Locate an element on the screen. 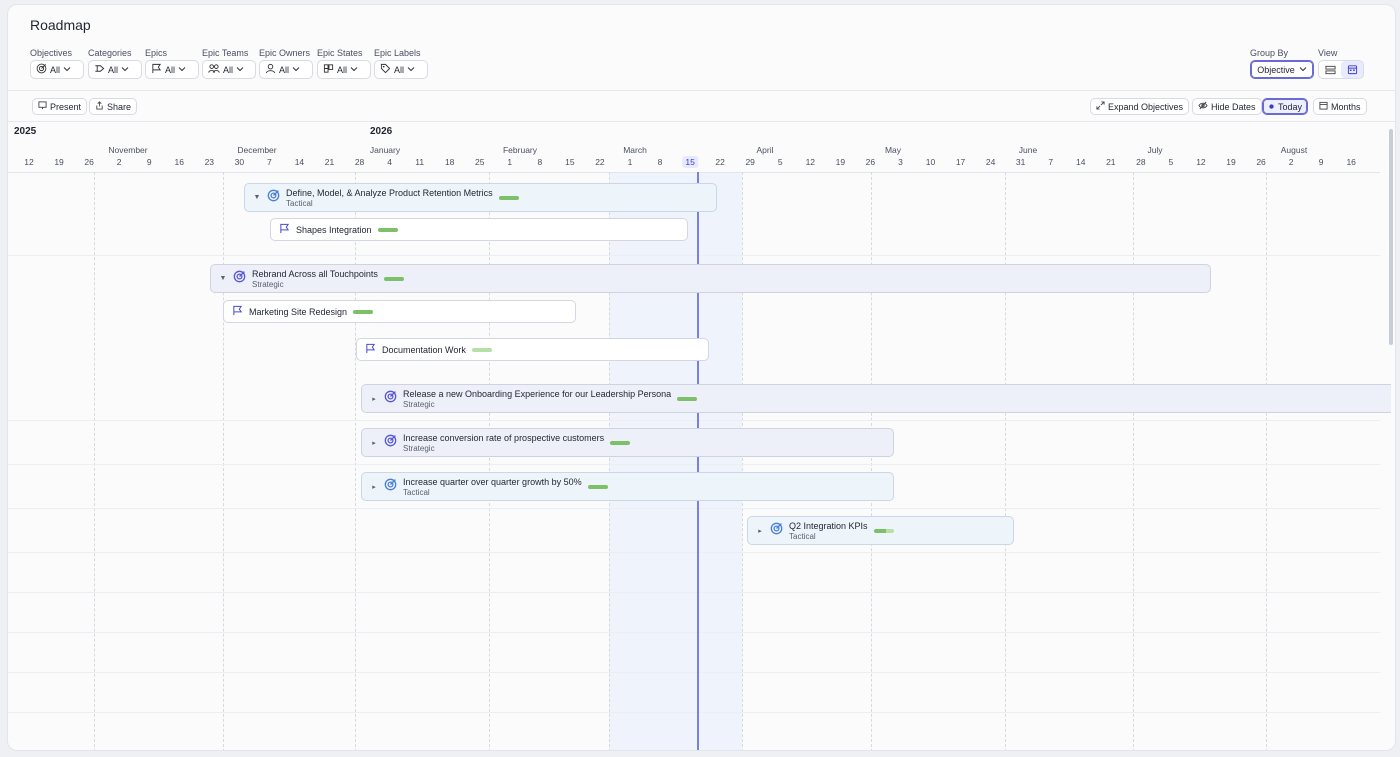 This screenshot has width=1400, height=757. expand-objectives-button: Expand Objectives is located at coordinates (1140, 106).